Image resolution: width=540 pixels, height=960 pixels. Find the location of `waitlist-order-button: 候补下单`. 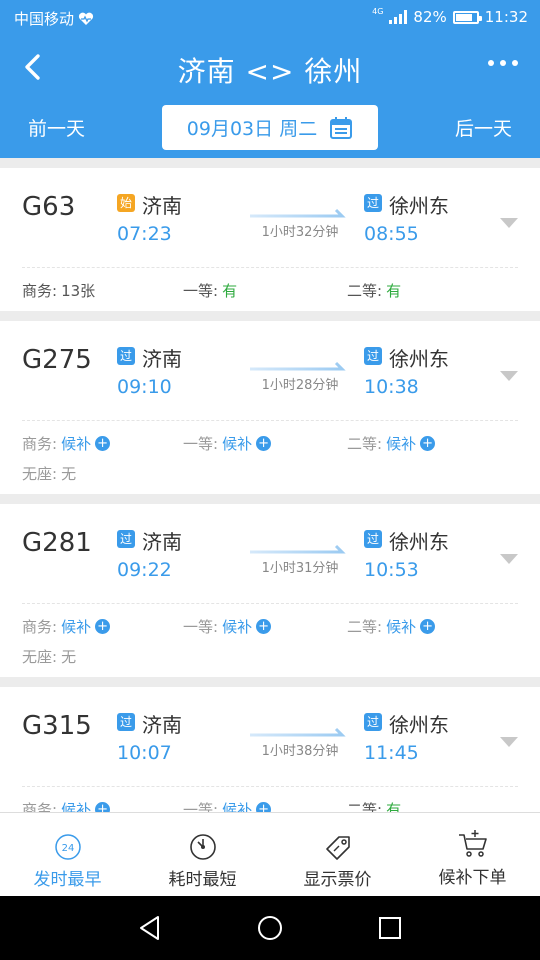

waitlist-order-button: 候补下单 is located at coordinates (472, 854).